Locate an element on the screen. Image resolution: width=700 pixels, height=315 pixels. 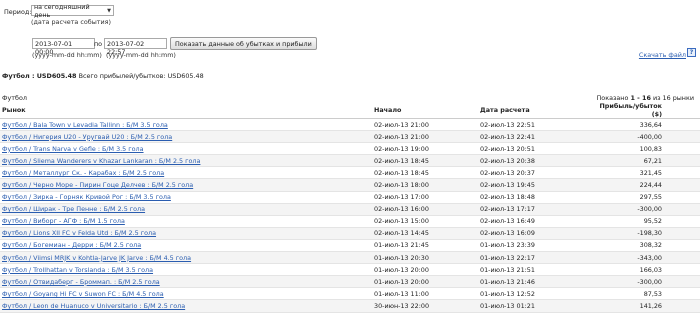
header-pnl: Прибыль/убыток ($) is located at coordinates (647, 110).